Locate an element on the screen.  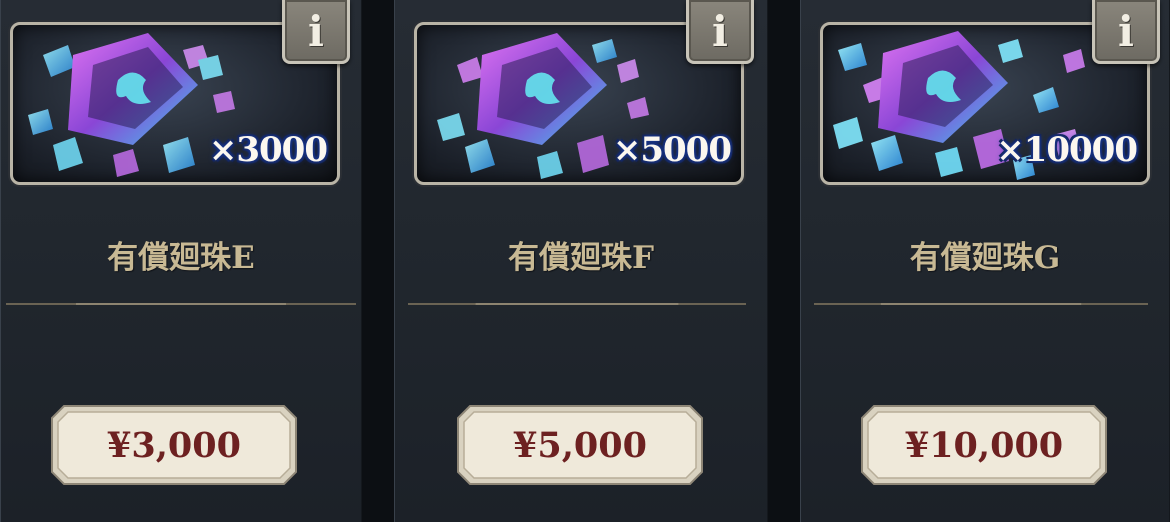
product-name: 有償廻珠F is located at coordinates (580, 258).